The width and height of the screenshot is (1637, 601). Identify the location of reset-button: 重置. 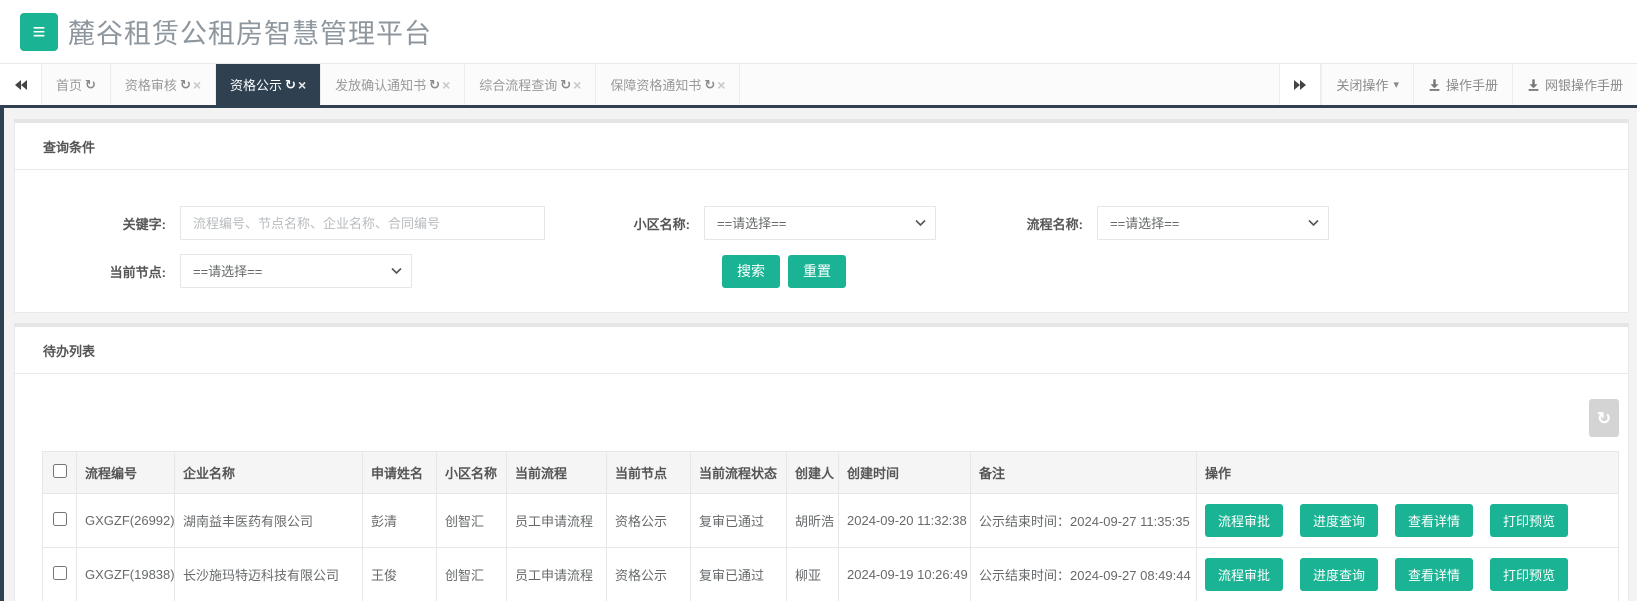
(817, 271).